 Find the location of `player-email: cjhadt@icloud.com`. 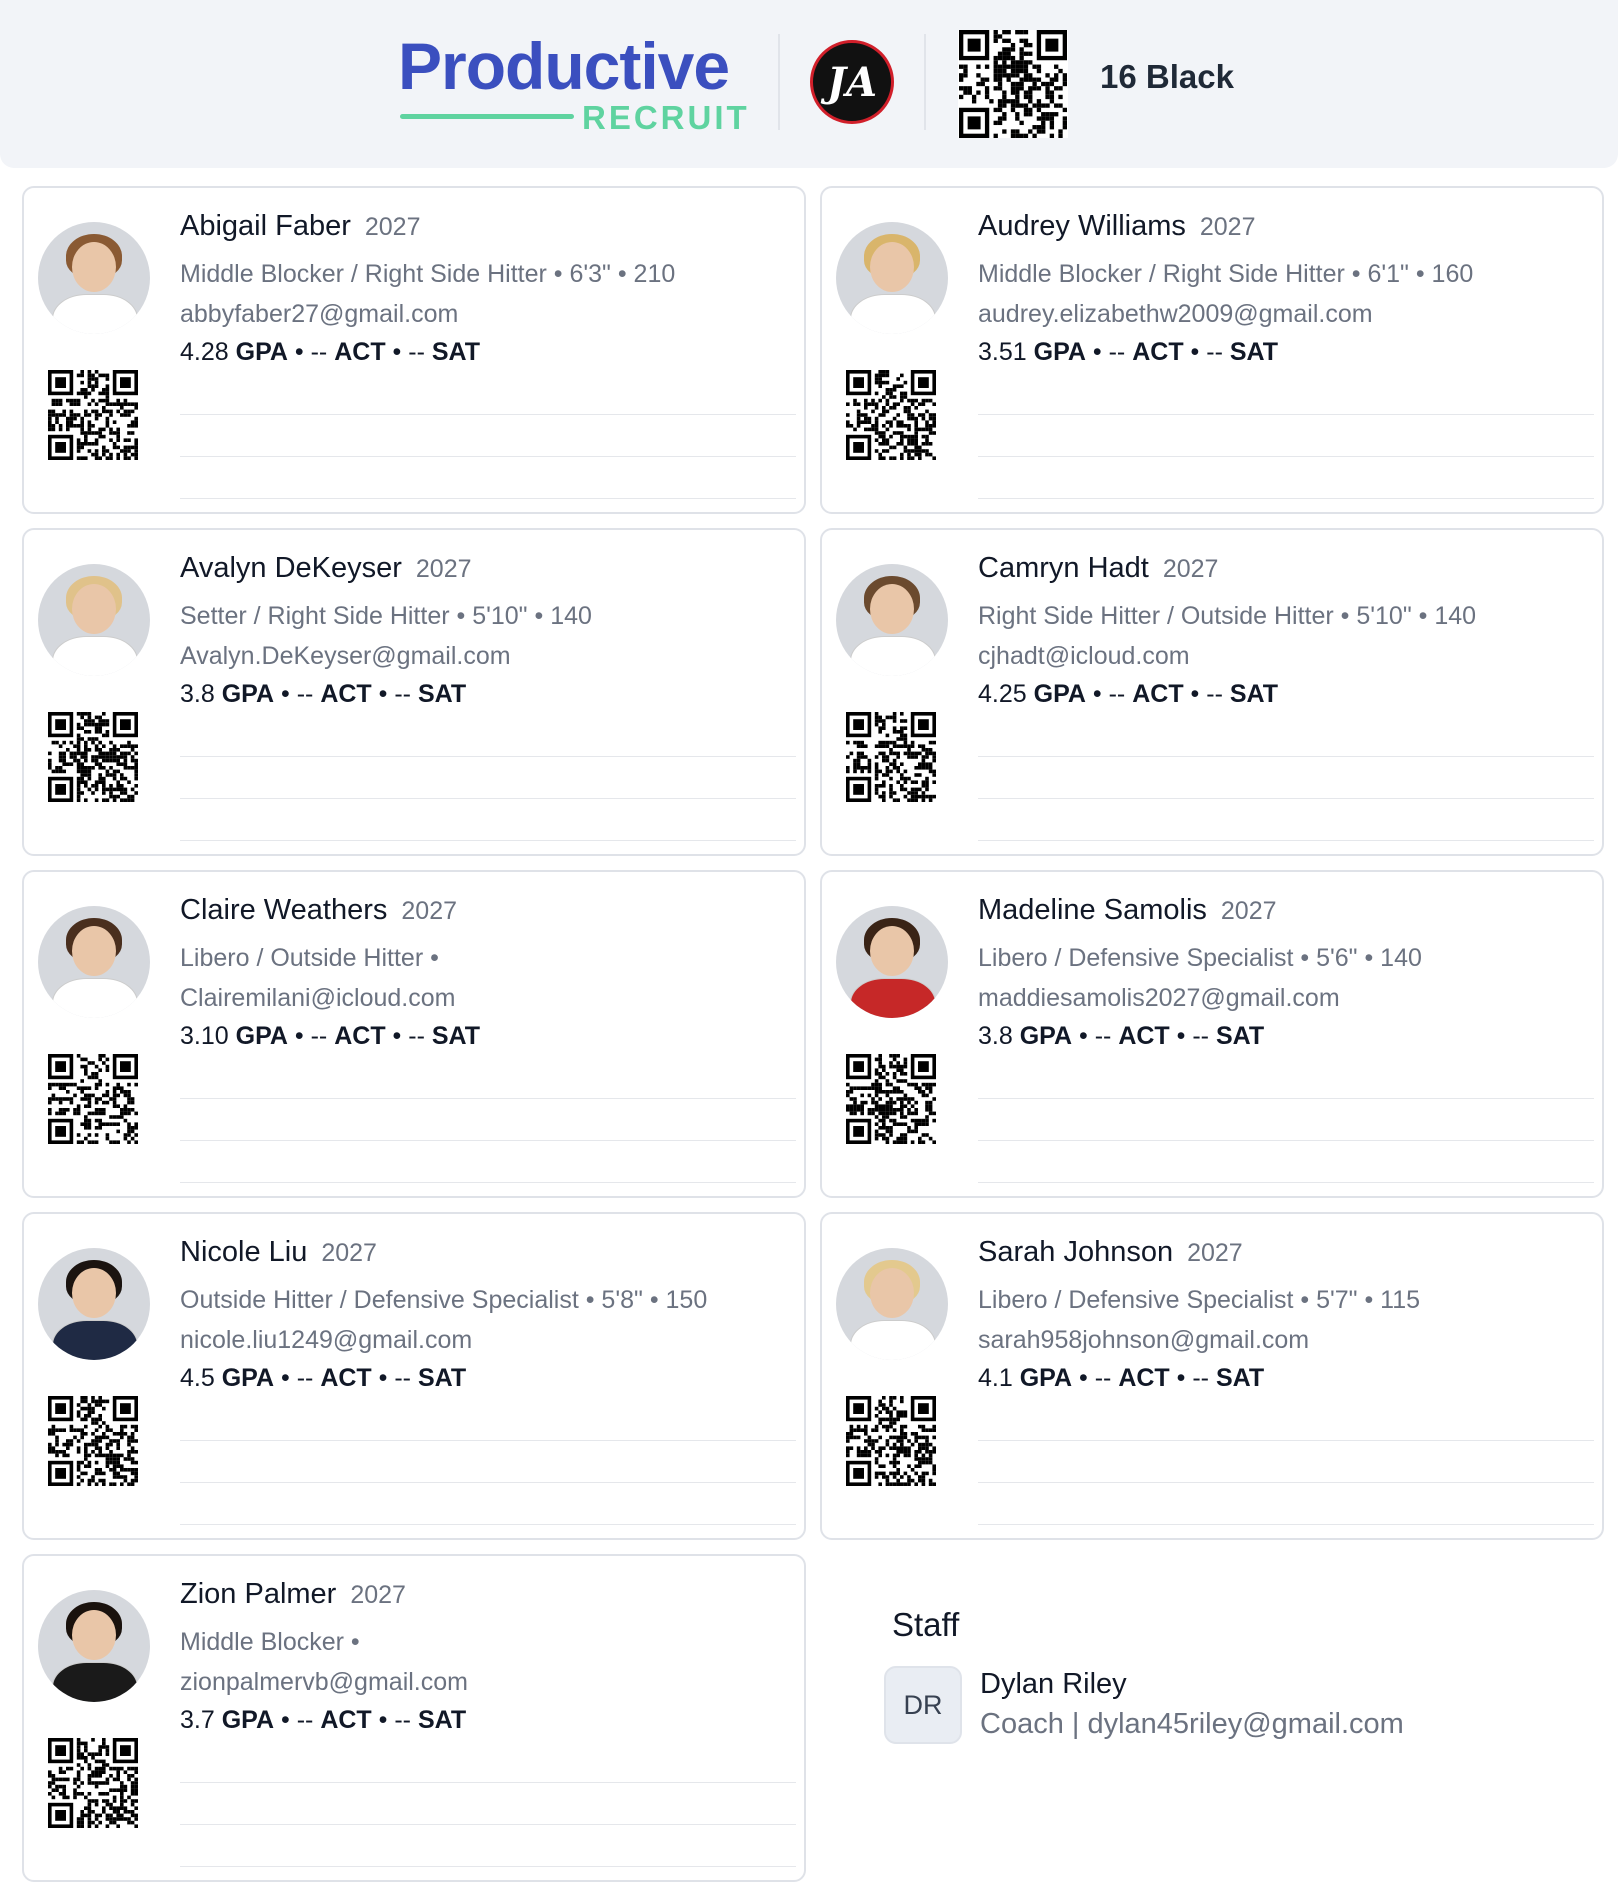

player-email: cjhadt@icloud.com is located at coordinates (1084, 656).